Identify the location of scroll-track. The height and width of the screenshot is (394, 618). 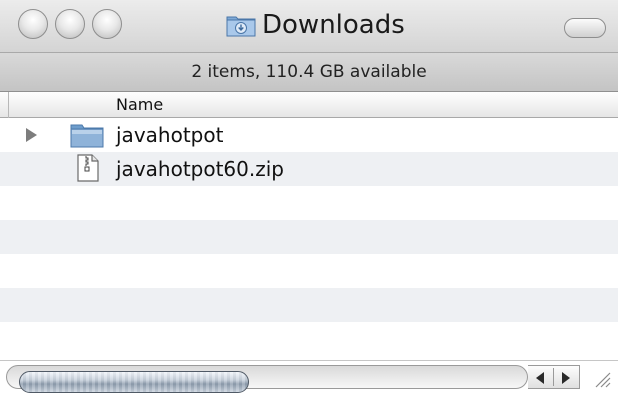
(267, 379).